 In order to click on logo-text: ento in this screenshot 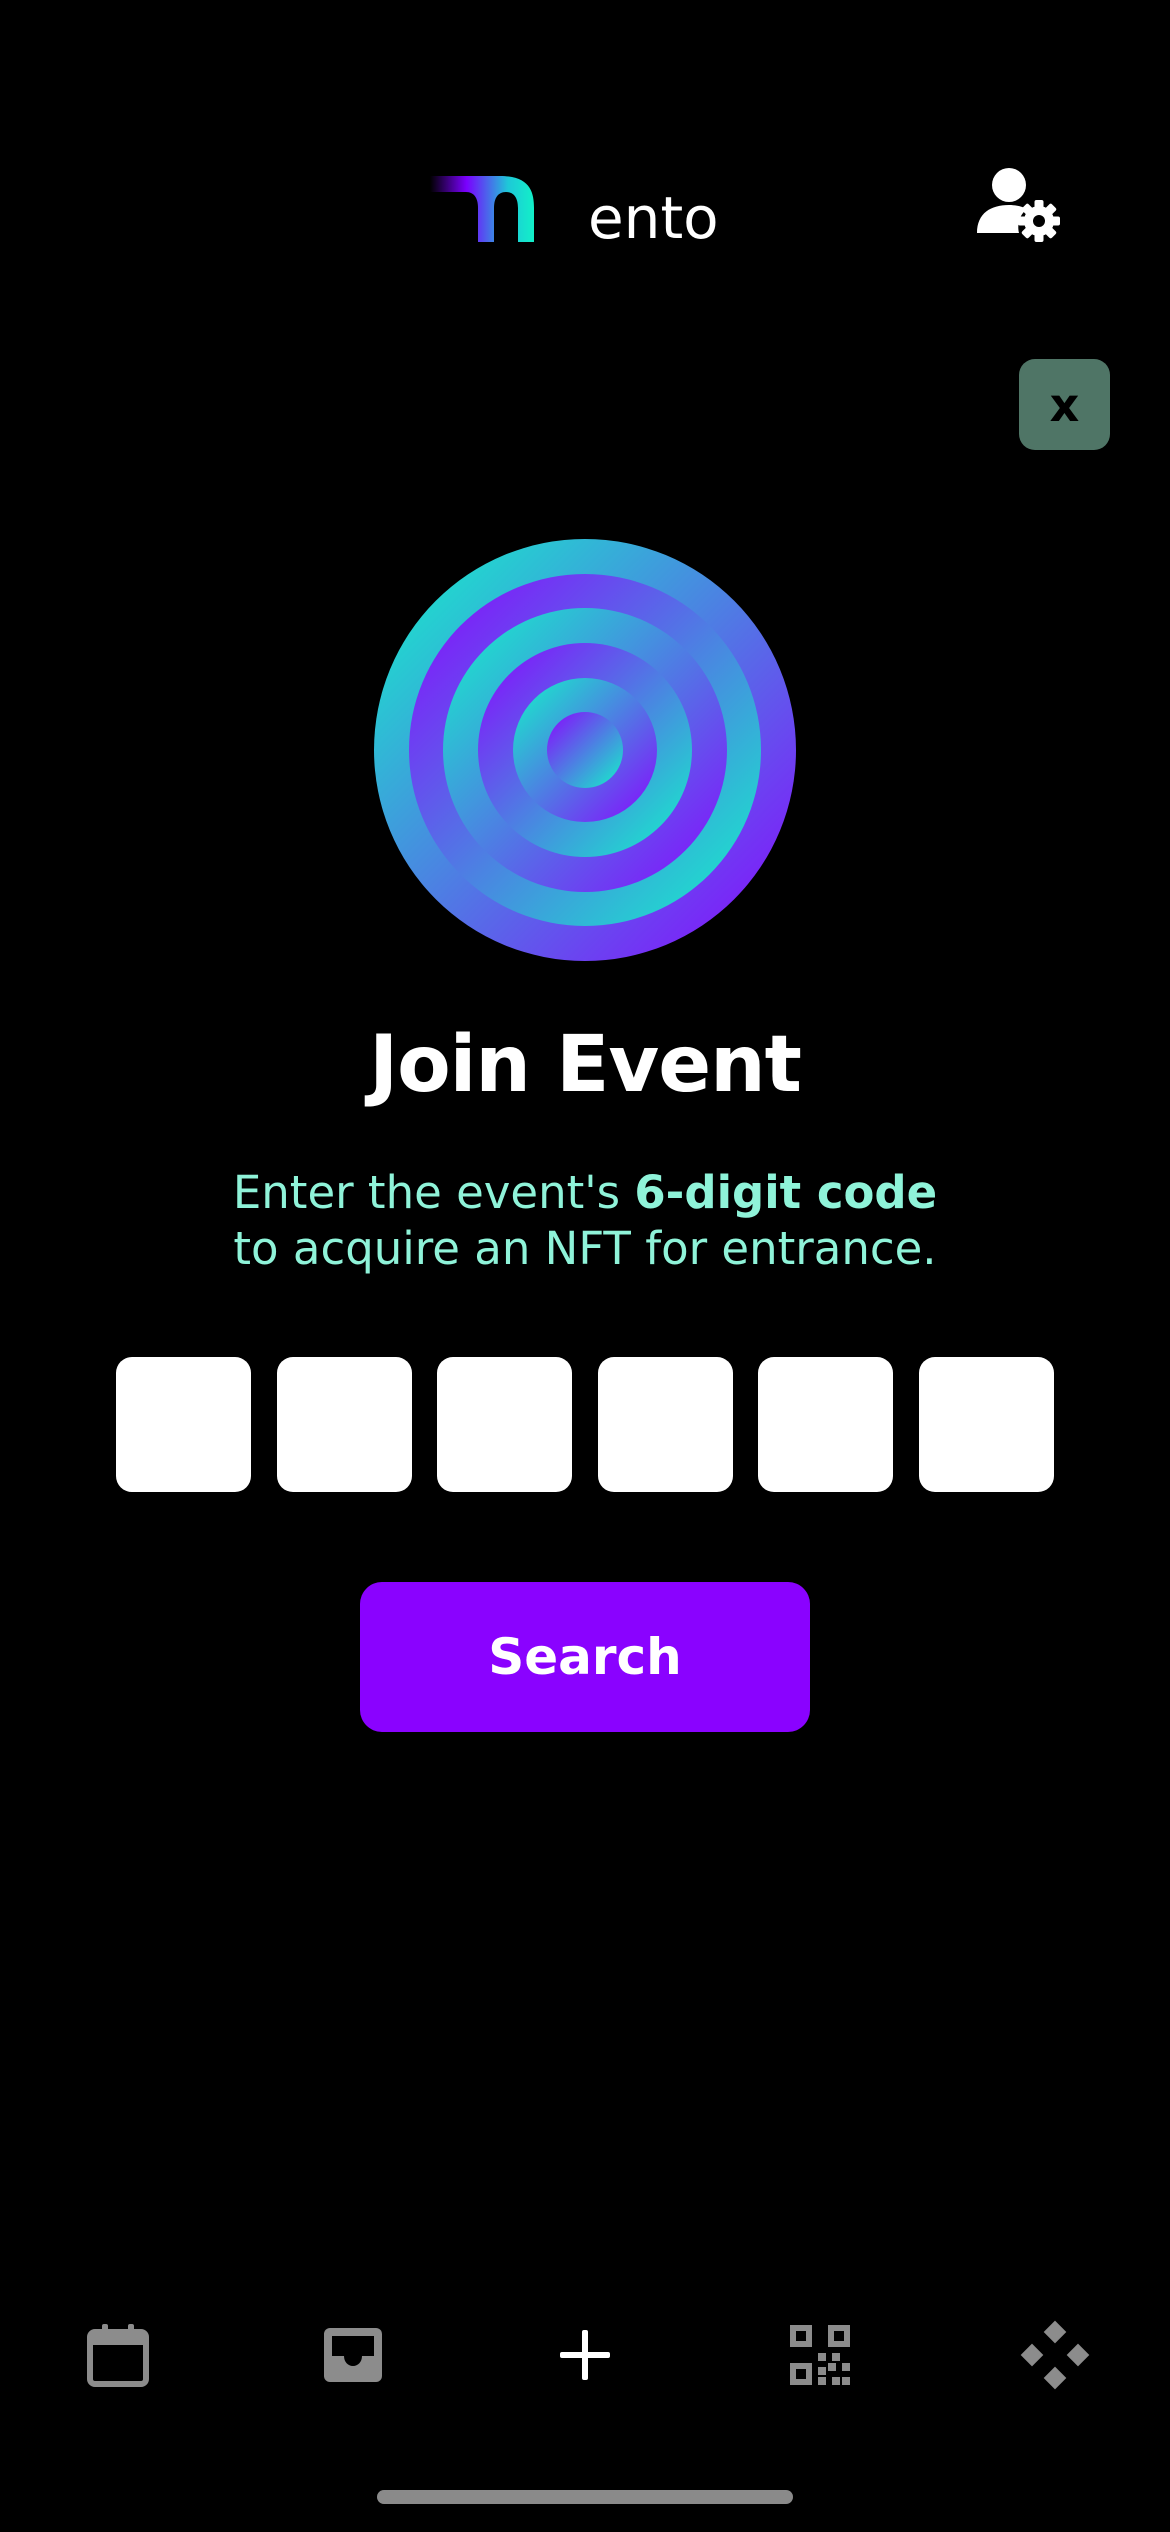, I will do `click(653, 218)`.